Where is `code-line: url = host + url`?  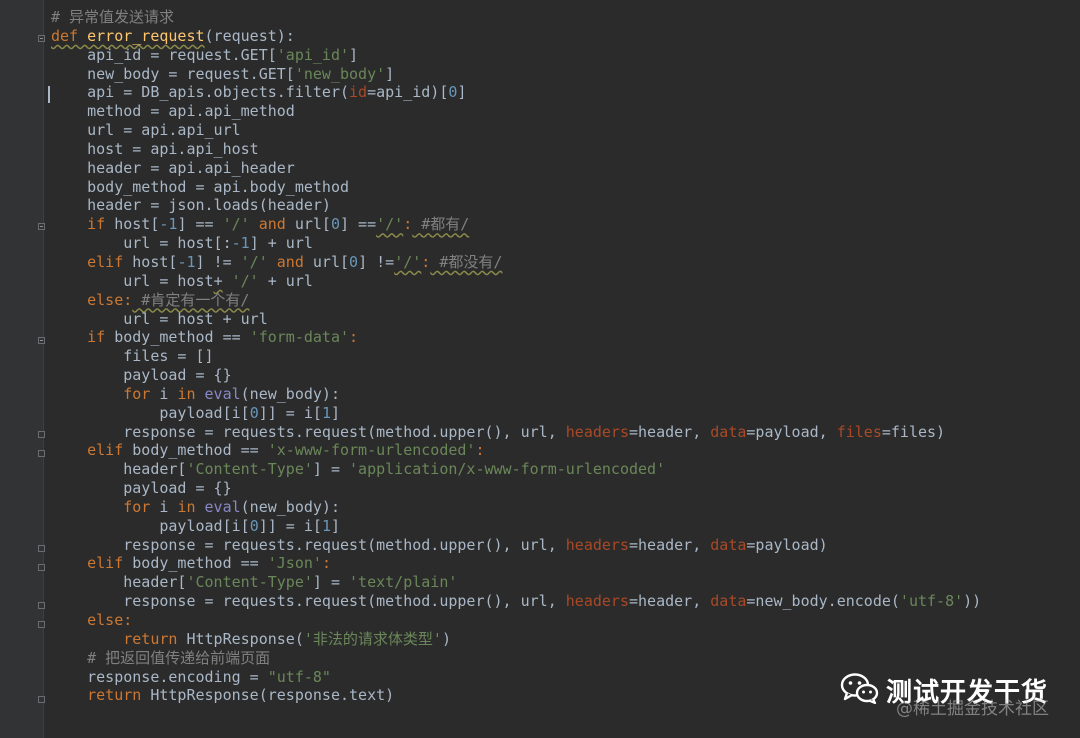 code-line: url = host + url is located at coordinates (516, 319).